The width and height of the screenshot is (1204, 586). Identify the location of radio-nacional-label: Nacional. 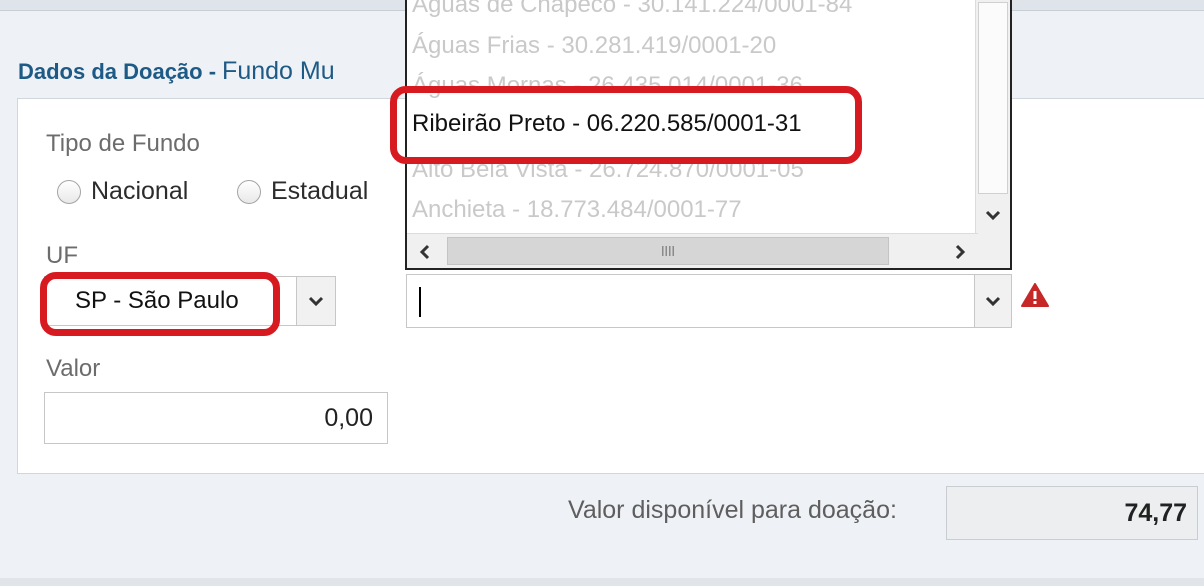
(140, 191).